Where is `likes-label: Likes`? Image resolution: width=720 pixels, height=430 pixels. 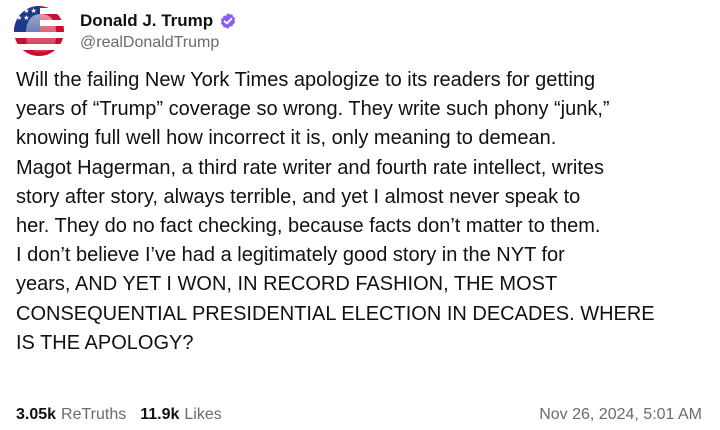
likes-label: Likes is located at coordinates (203, 414).